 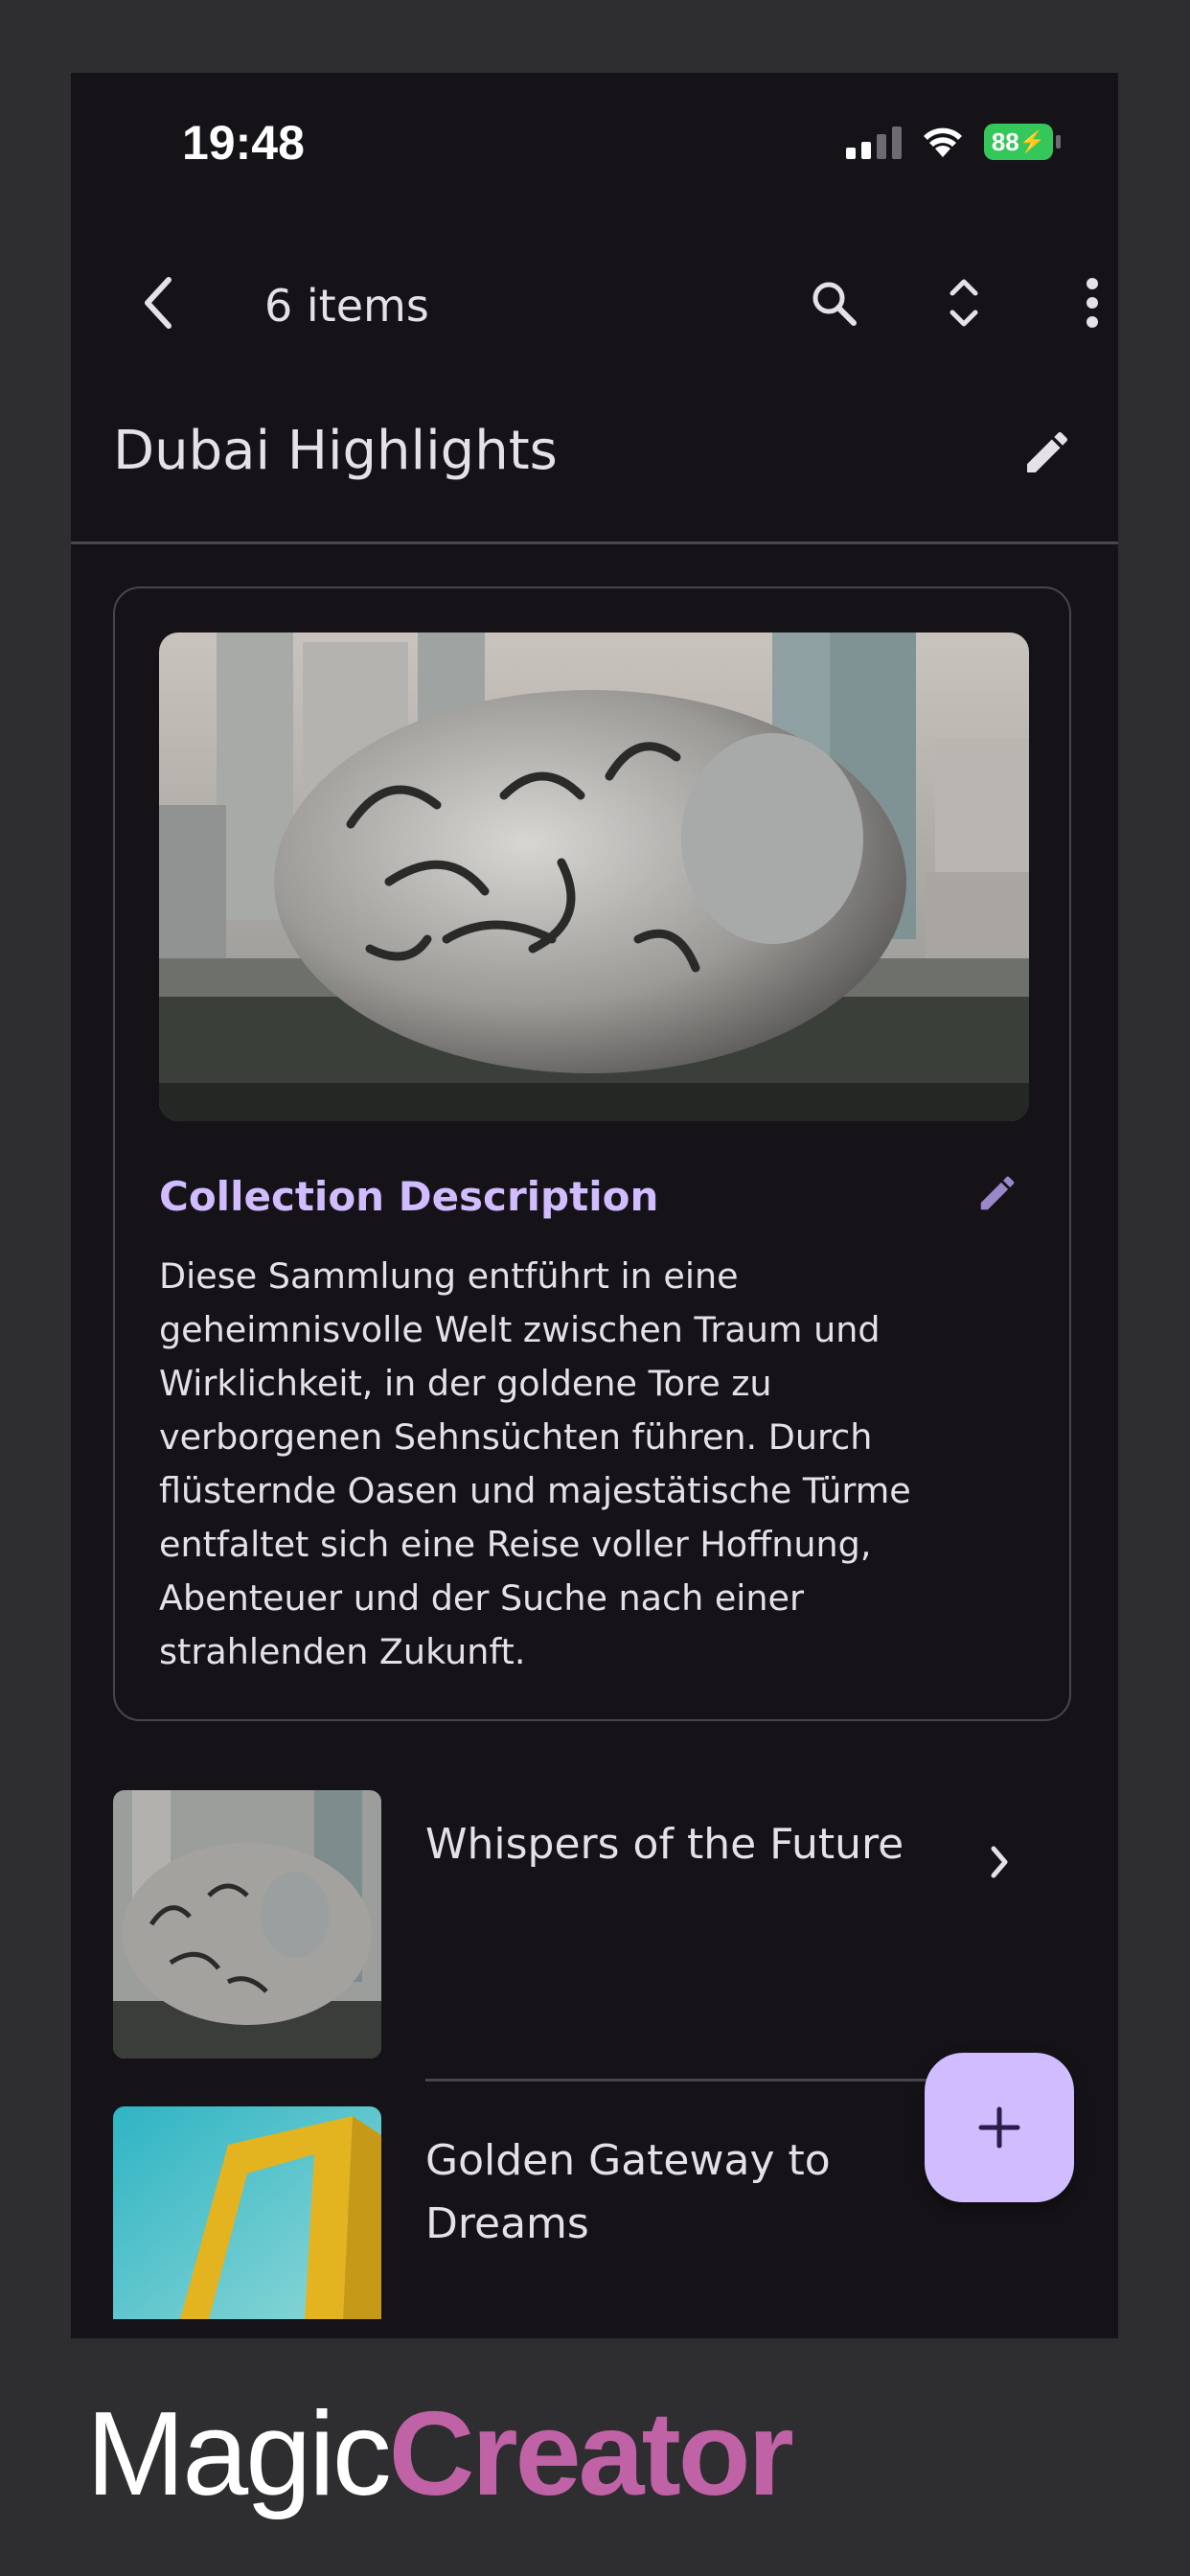 I want to click on list-item: Whispers of the Future, so click(x=592, y=1924).